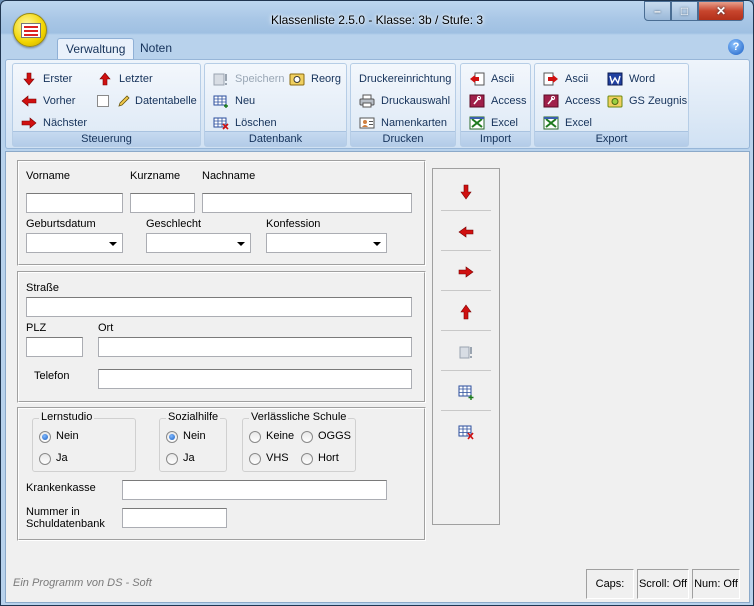 The width and height of the screenshot is (754, 606). Describe the element at coordinates (61, 224) in the screenshot. I see `geburtsdatum-label: Geburtsdatum` at that location.